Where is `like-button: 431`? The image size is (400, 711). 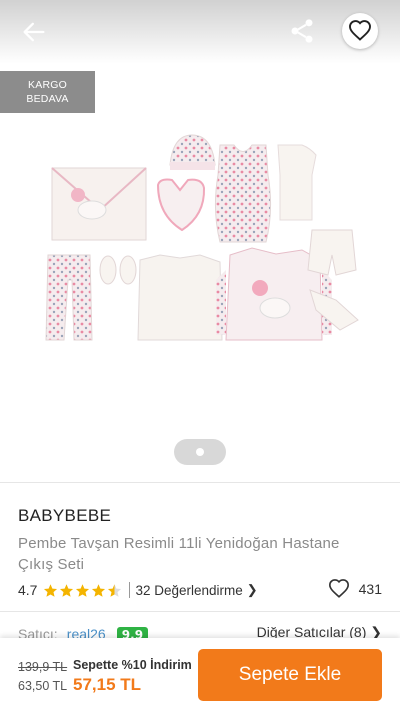 like-button: 431 is located at coordinates (354, 589).